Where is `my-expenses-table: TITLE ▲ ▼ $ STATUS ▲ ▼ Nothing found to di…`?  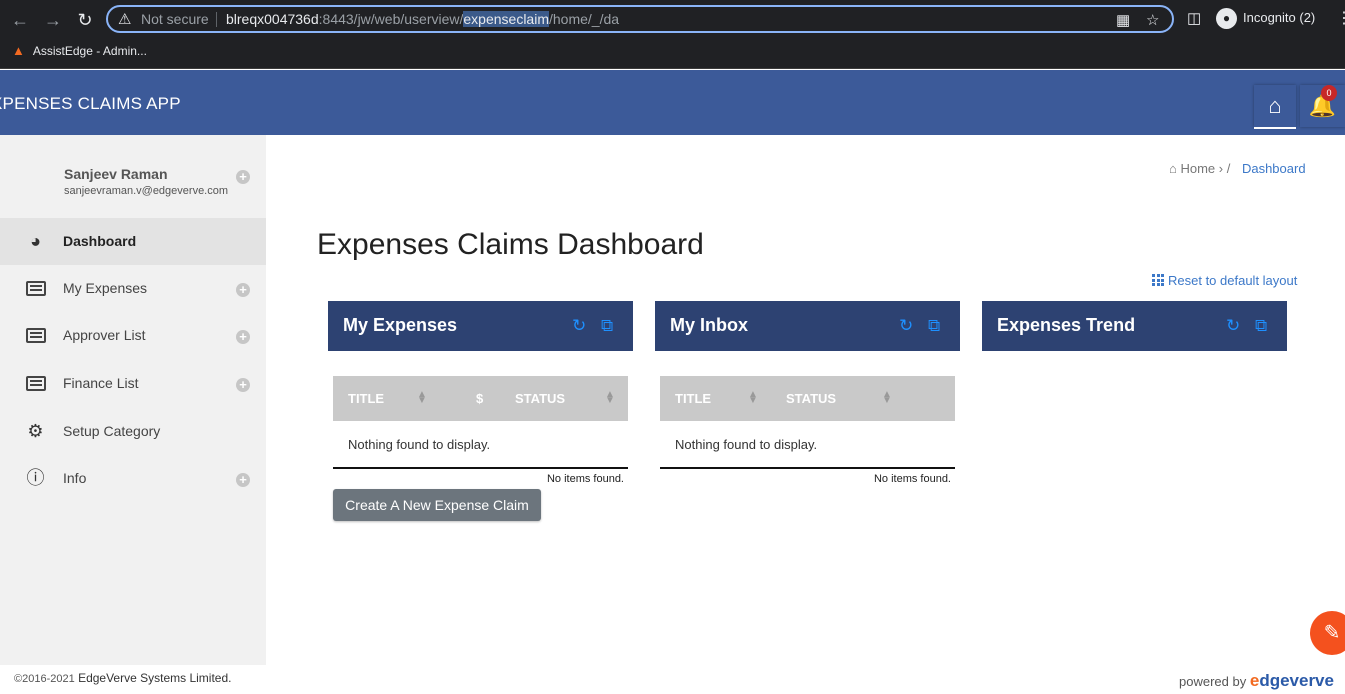 my-expenses-table: TITLE ▲ ▼ $ STATUS ▲ ▼ Nothing found to di… is located at coordinates (480, 430).